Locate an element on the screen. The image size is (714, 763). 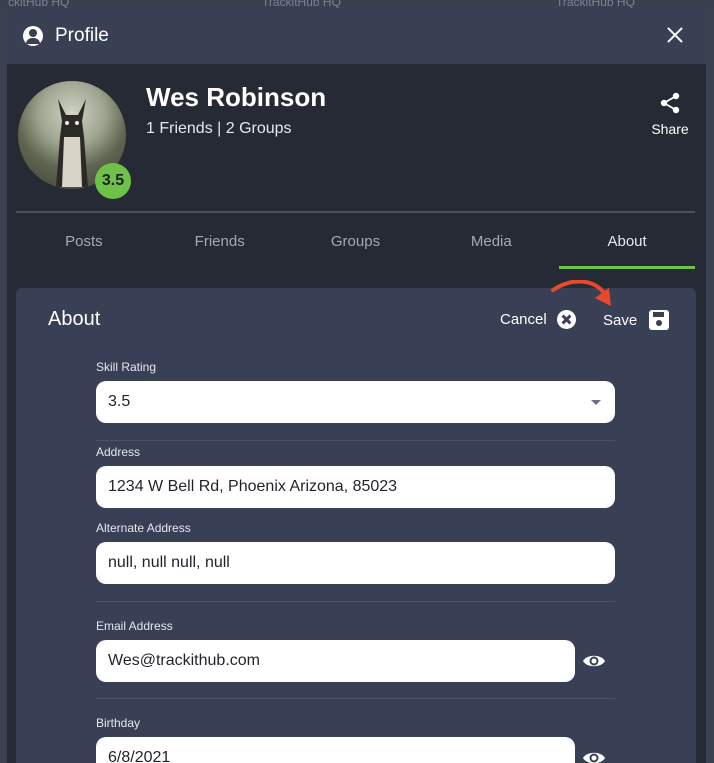
save-button: Save is located at coordinates (636, 320).